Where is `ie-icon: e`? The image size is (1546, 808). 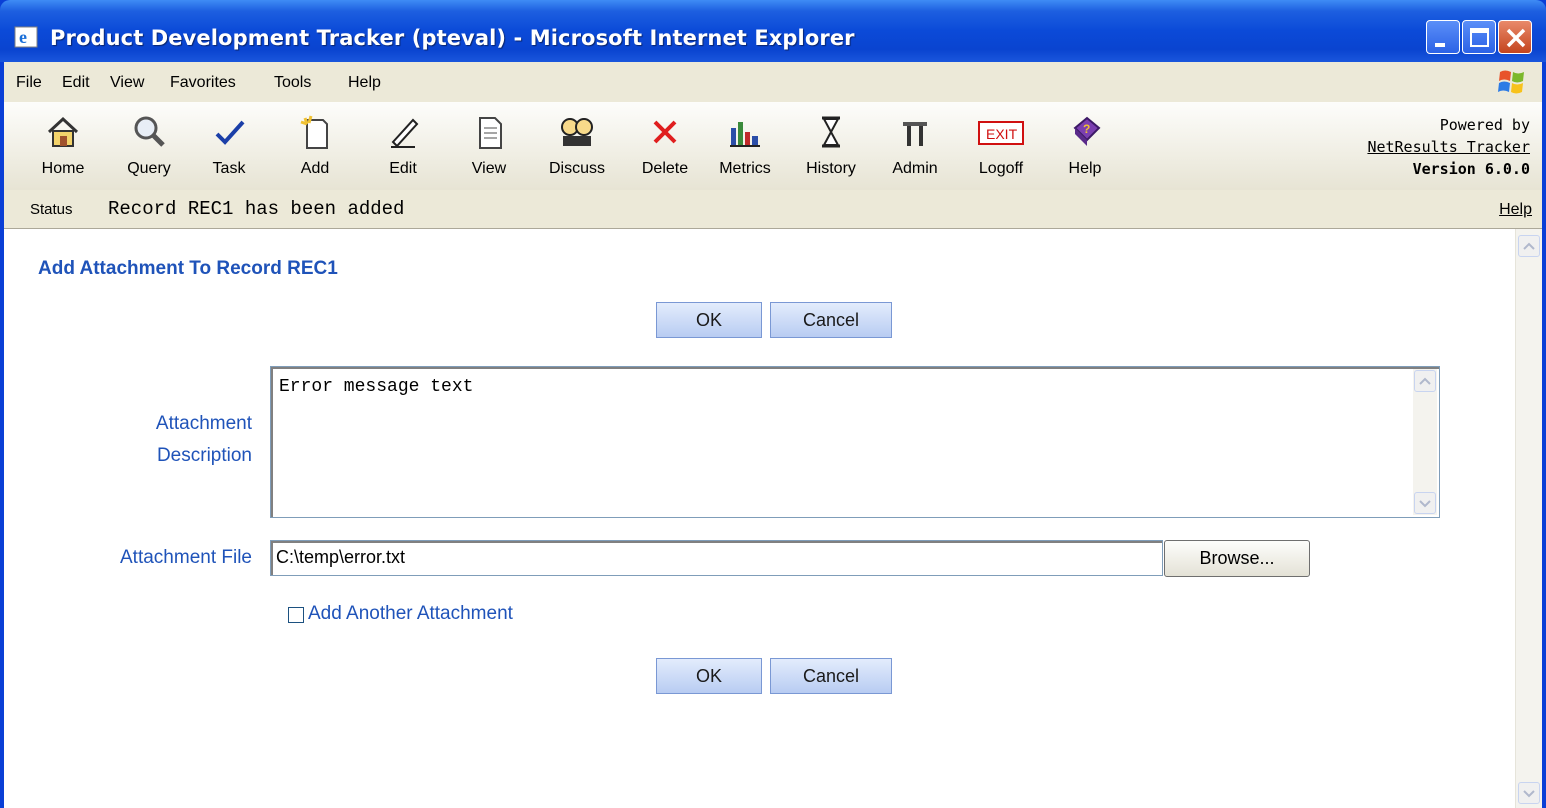
ie-icon: e is located at coordinates (26, 37).